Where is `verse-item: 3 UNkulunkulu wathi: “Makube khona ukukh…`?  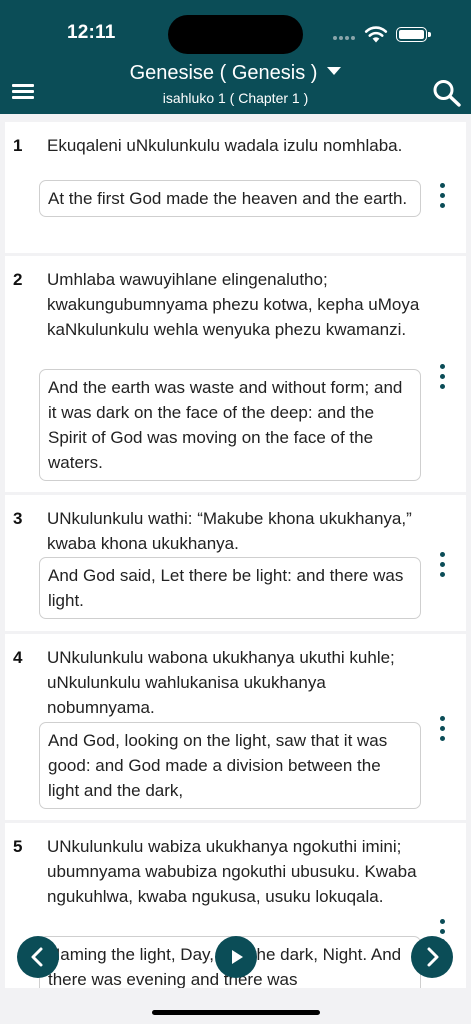 verse-item: 3 UNkulunkulu wathi: “Makube khona ukukh… is located at coordinates (235, 563).